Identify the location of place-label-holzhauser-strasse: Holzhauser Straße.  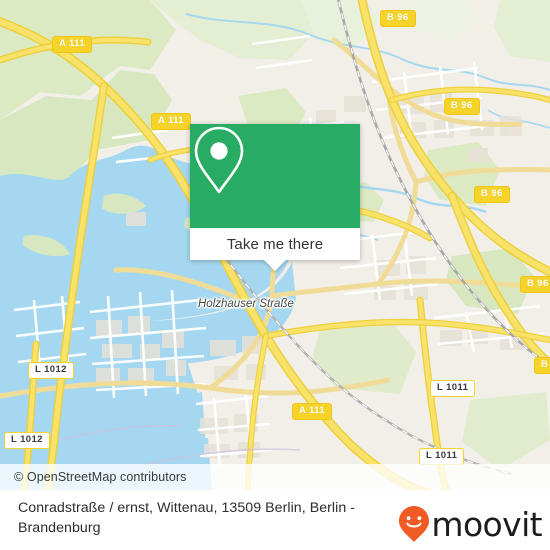
(246, 304).